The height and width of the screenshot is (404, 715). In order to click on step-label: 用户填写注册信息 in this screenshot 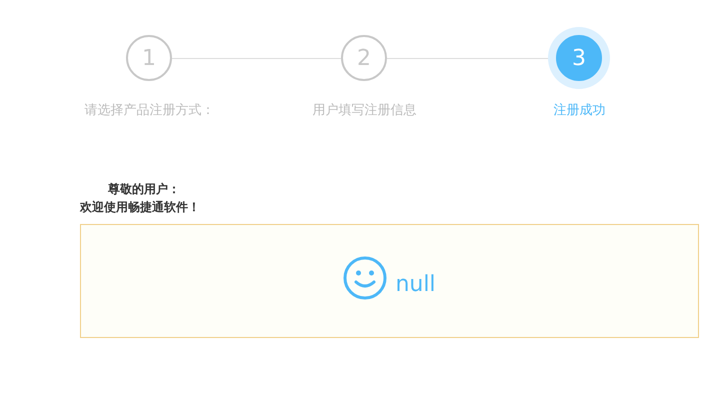, I will do `click(364, 110)`.